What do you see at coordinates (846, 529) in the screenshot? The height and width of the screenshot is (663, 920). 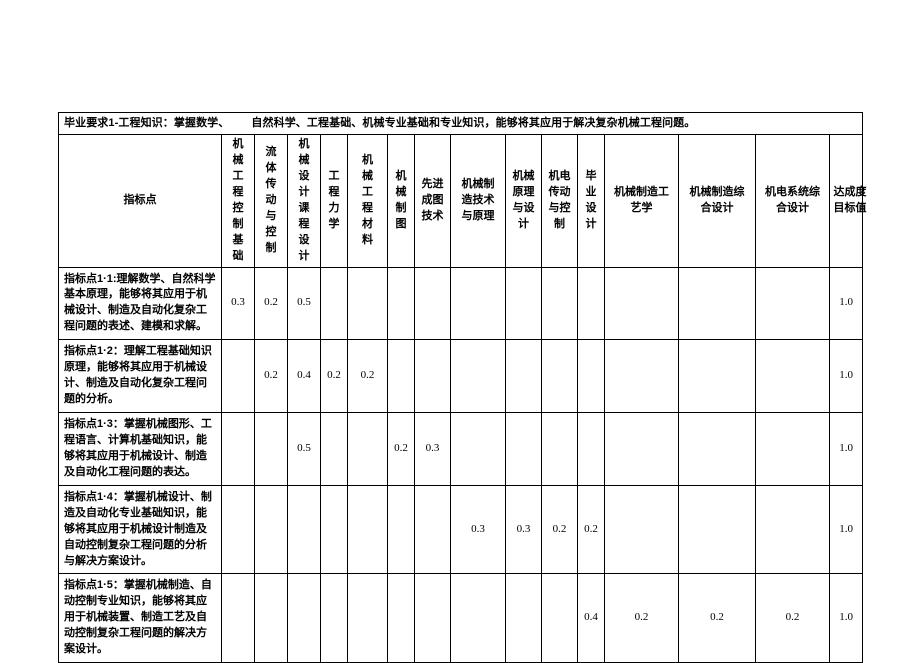 I see `cell-indicator-1-4-col-achievement-target: 1.0` at bounding box center [846, 529].